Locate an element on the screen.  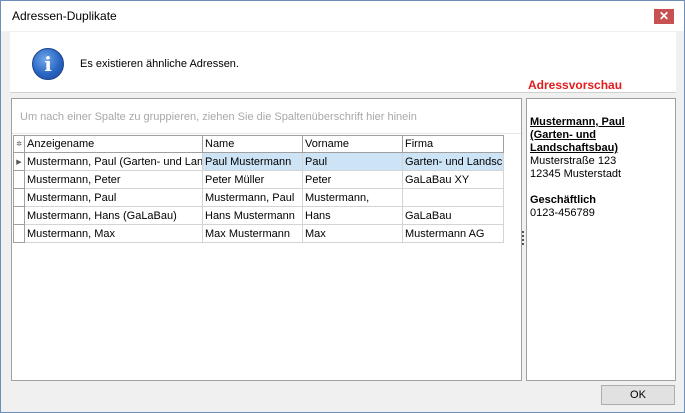
cell-vorname: Hans is located at coordinates (352, 215).